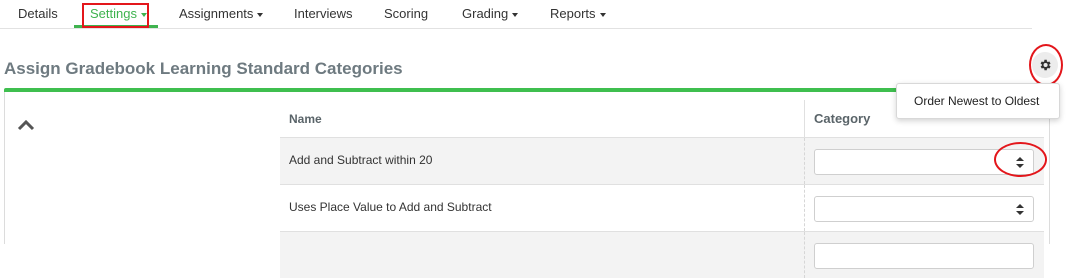  I want to click on tab-details: Details, so click(38, 13).